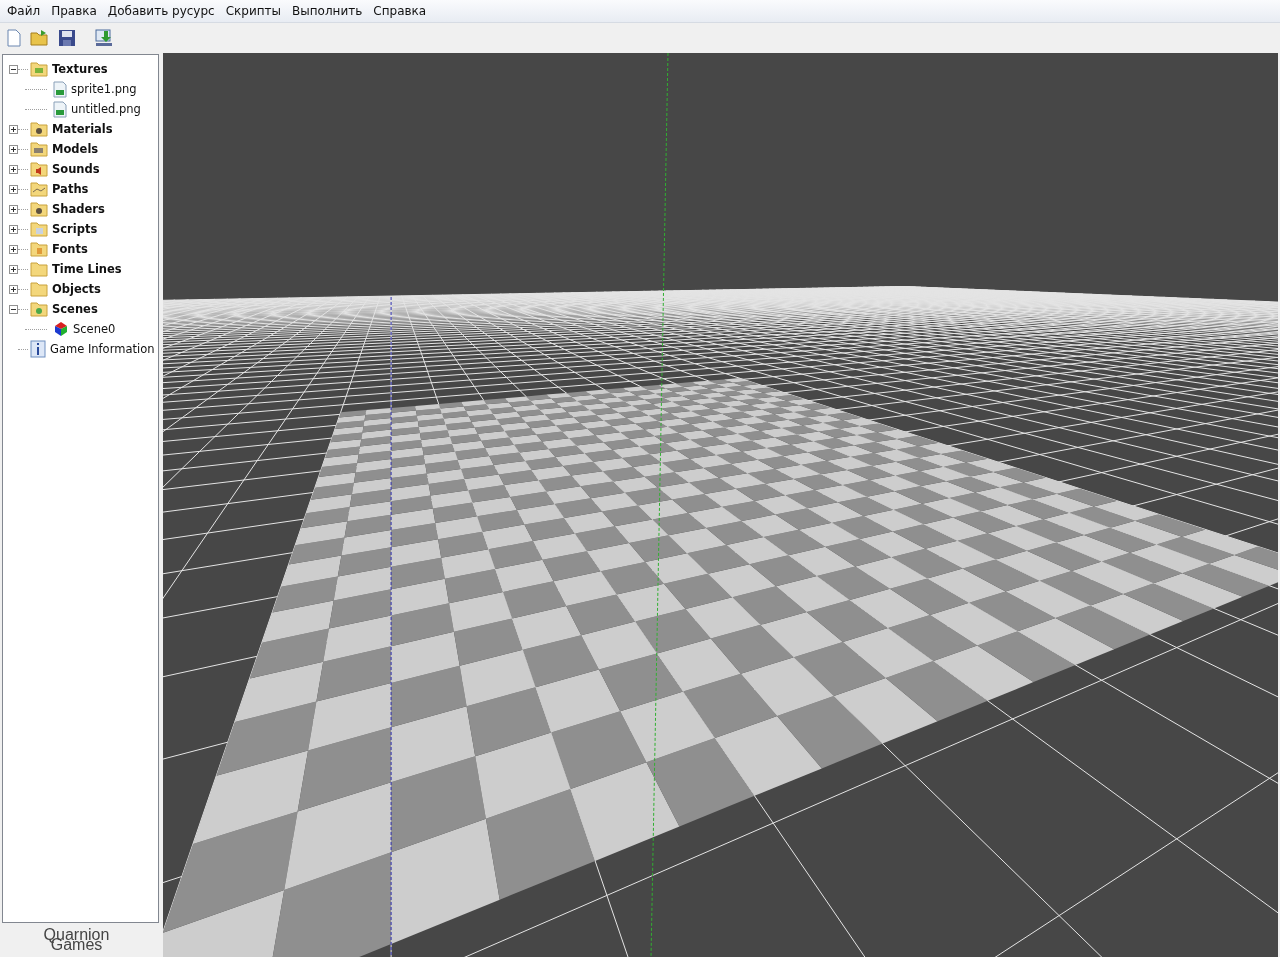 The width and height of the screenshot is (1280, 957). I want to click on tree-item: Textures, so click(80, 69).